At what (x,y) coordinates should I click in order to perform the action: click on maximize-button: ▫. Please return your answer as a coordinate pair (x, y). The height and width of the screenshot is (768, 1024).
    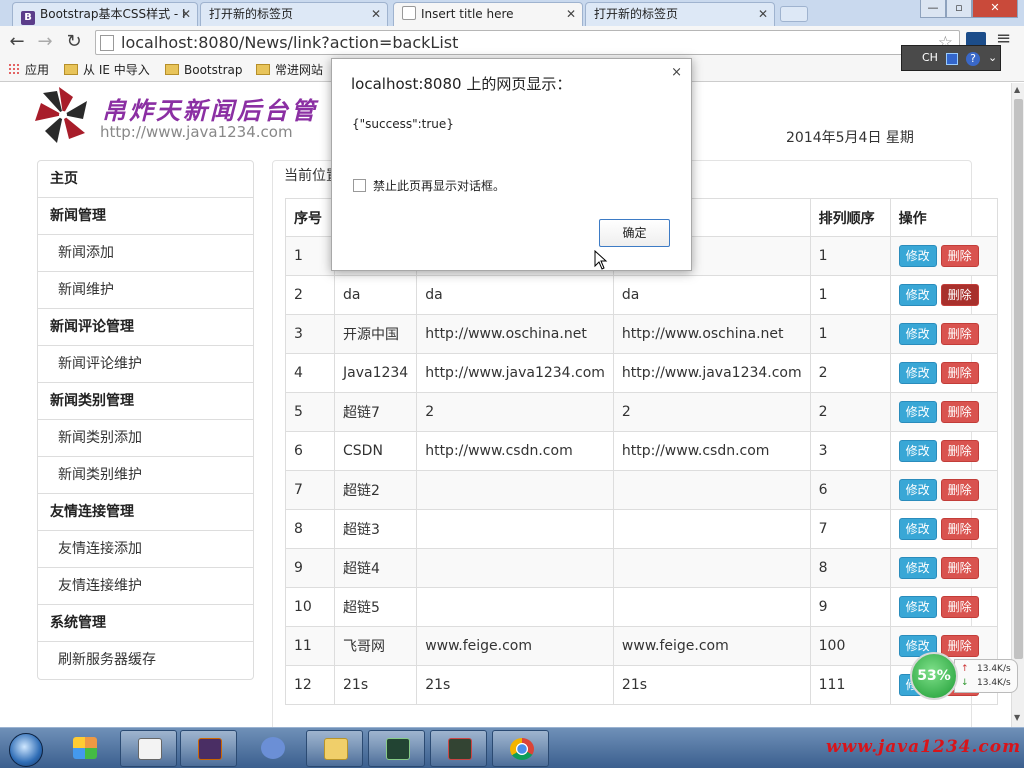
    Looking at the image, I should click on (959, 9).